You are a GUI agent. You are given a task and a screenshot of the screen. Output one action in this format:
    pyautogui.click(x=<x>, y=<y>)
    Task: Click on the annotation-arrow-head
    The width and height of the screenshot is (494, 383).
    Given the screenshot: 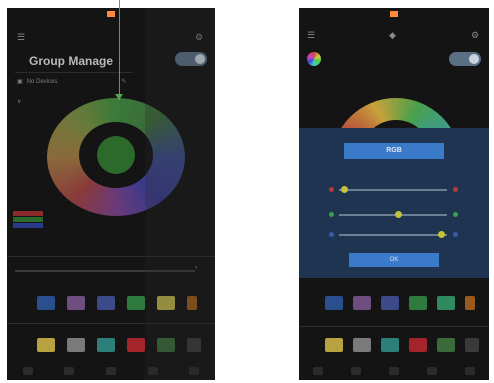 What is the action you would take?
    pyautogui.click(x=119, y=97)
    